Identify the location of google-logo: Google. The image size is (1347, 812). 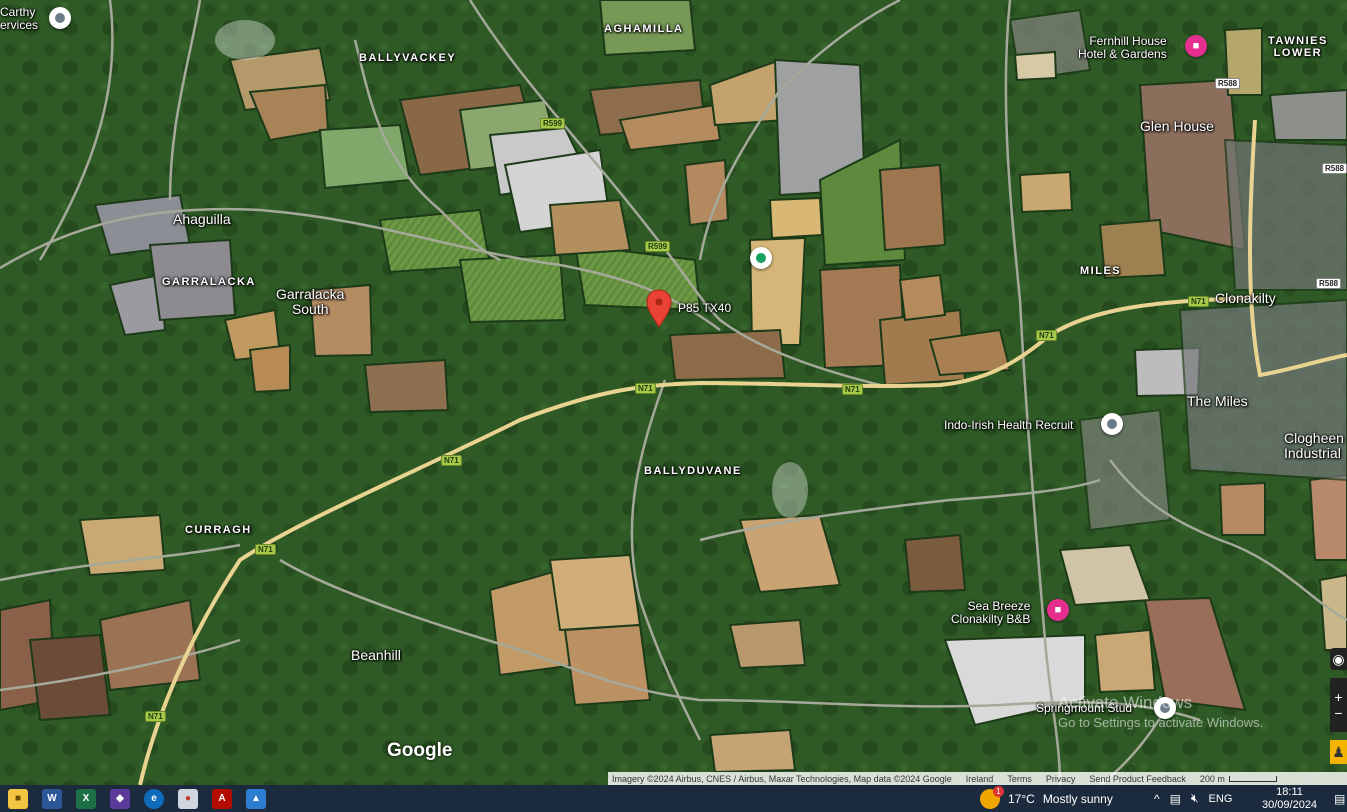
(420, 750).